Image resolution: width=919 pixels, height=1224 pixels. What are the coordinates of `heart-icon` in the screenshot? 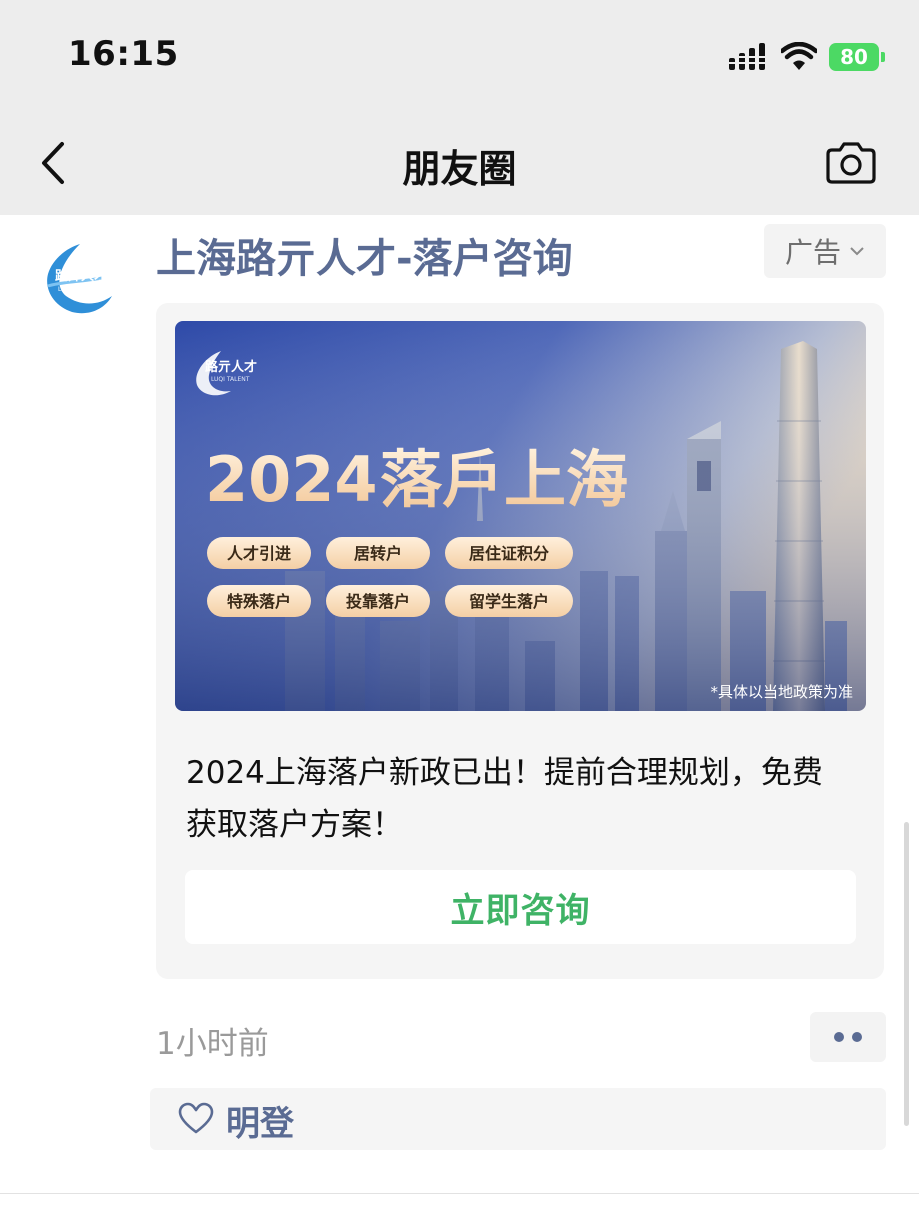 It's located at (196, 1118).